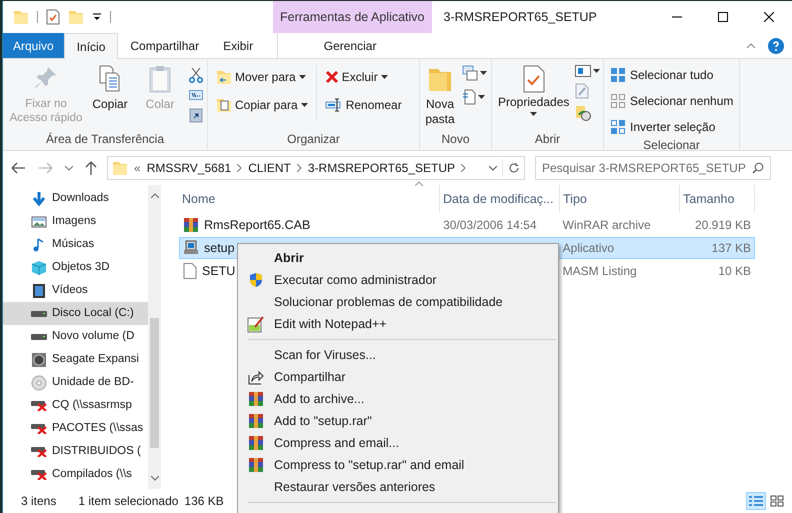 This screenshot has width=792, height=513. I want to click on ribbon-group-label: Abrir, so click(548, 139).